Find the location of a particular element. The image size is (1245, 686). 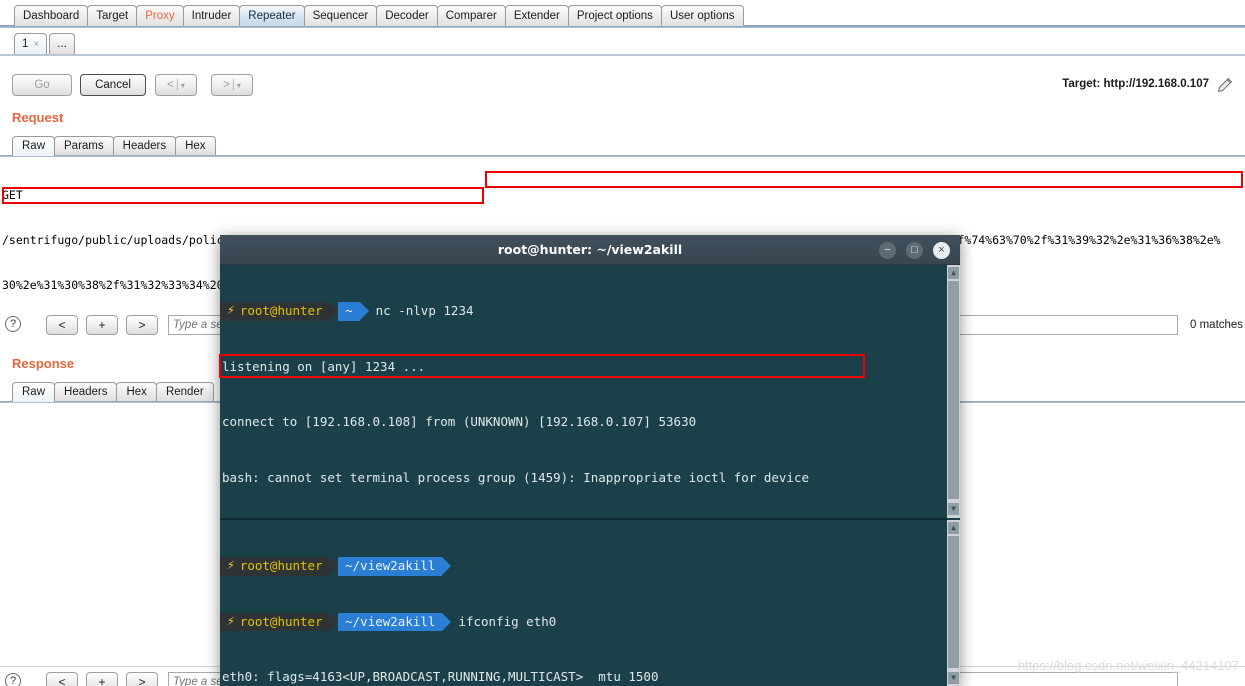

response-tabs-row: Raw Headers Hex Render is located at coordinates (113, 391).